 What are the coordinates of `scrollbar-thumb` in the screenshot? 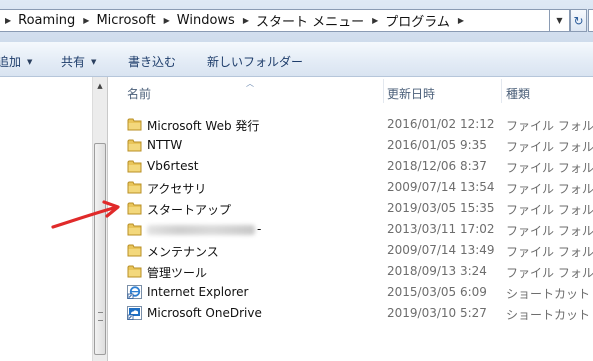 It's located at (100, 249).